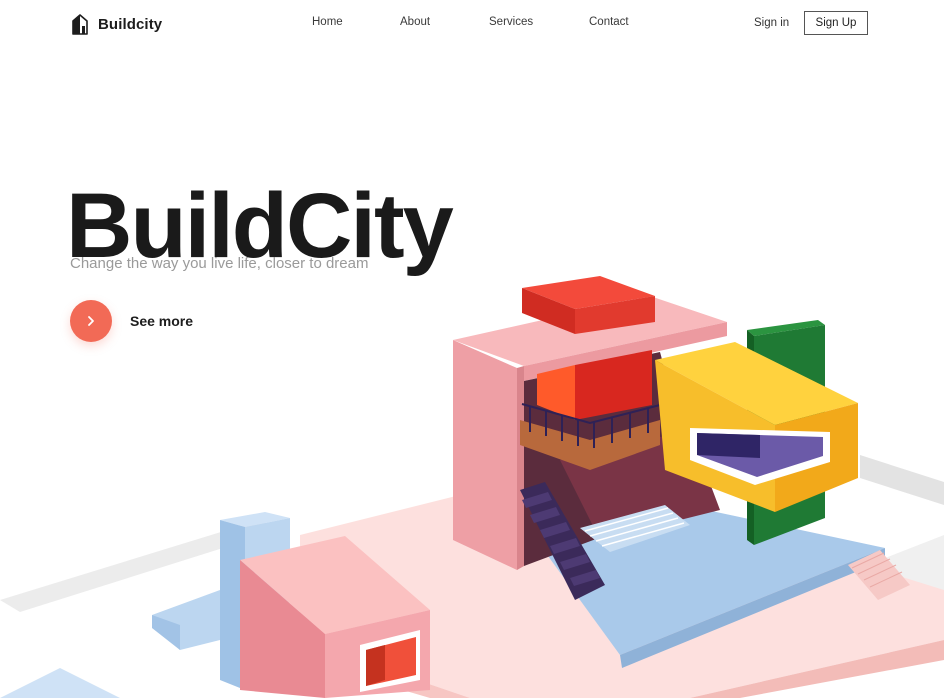  Describe the element at coordinates (771, 23) in the screenshot. I see `sign-in-link: Sign in` at that location.